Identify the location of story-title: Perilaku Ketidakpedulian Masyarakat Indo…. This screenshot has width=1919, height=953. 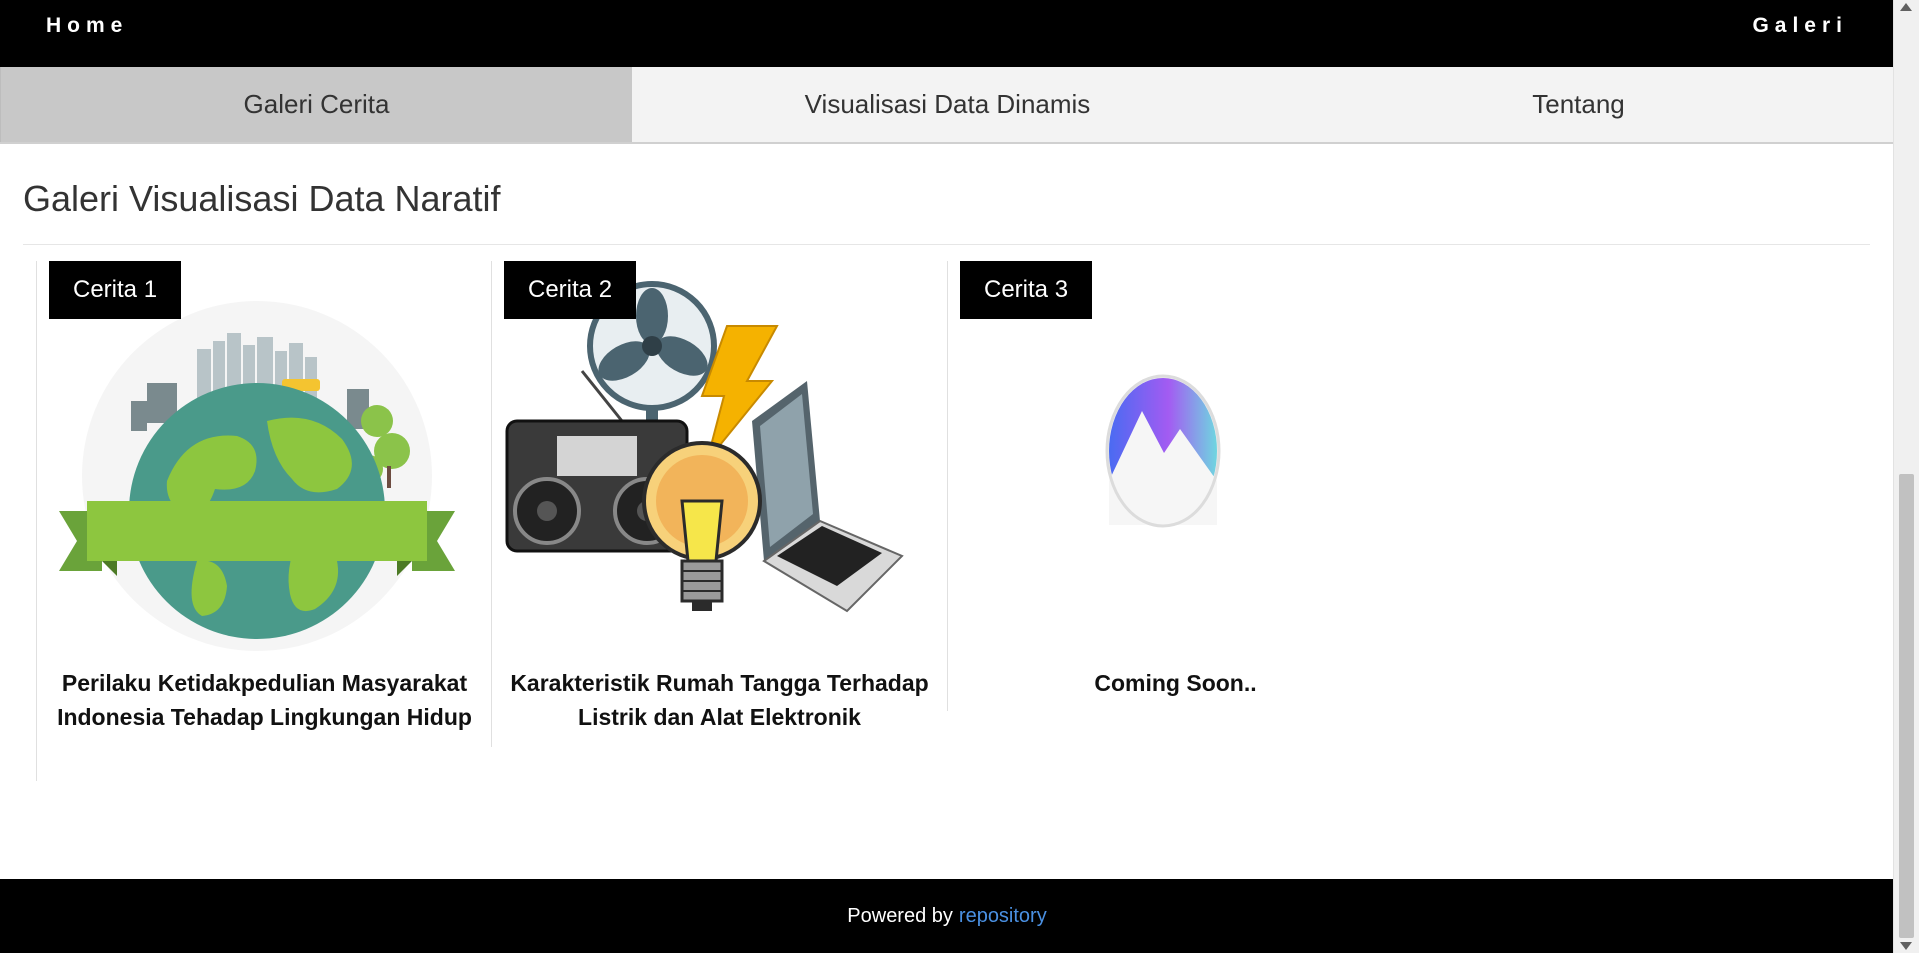
(264, 700).